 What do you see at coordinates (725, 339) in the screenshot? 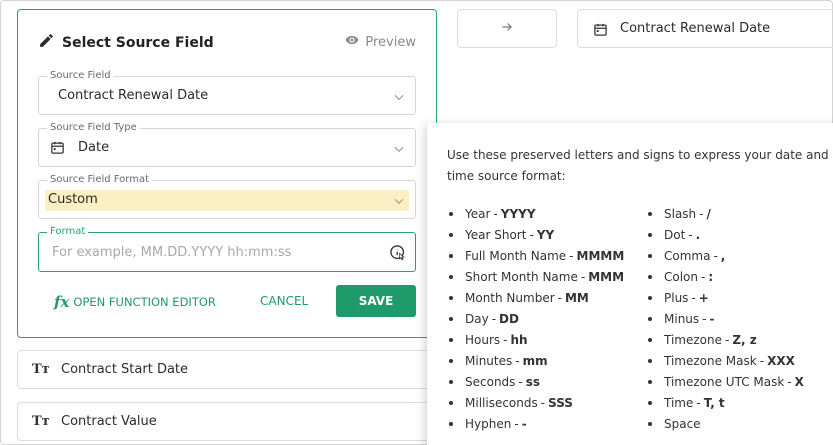
I see `list-item: Timezone - Z, z` at bounding box center [725, 339].